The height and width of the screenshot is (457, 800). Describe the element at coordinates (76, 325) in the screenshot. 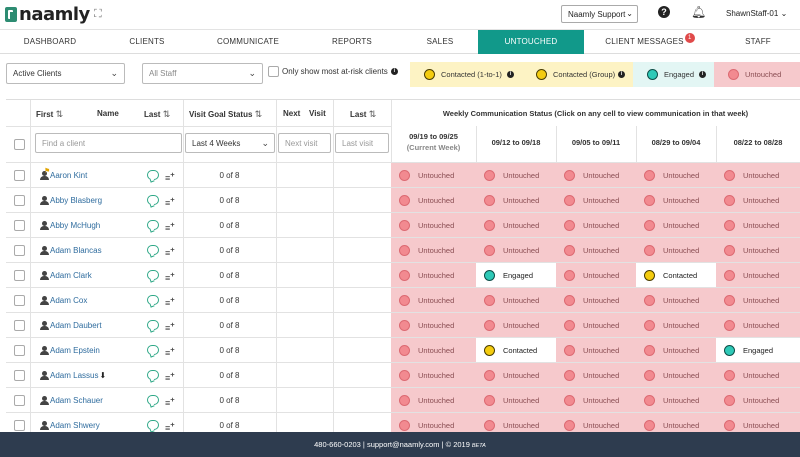

I see `client-name-link: Adam Daubert` at that location.